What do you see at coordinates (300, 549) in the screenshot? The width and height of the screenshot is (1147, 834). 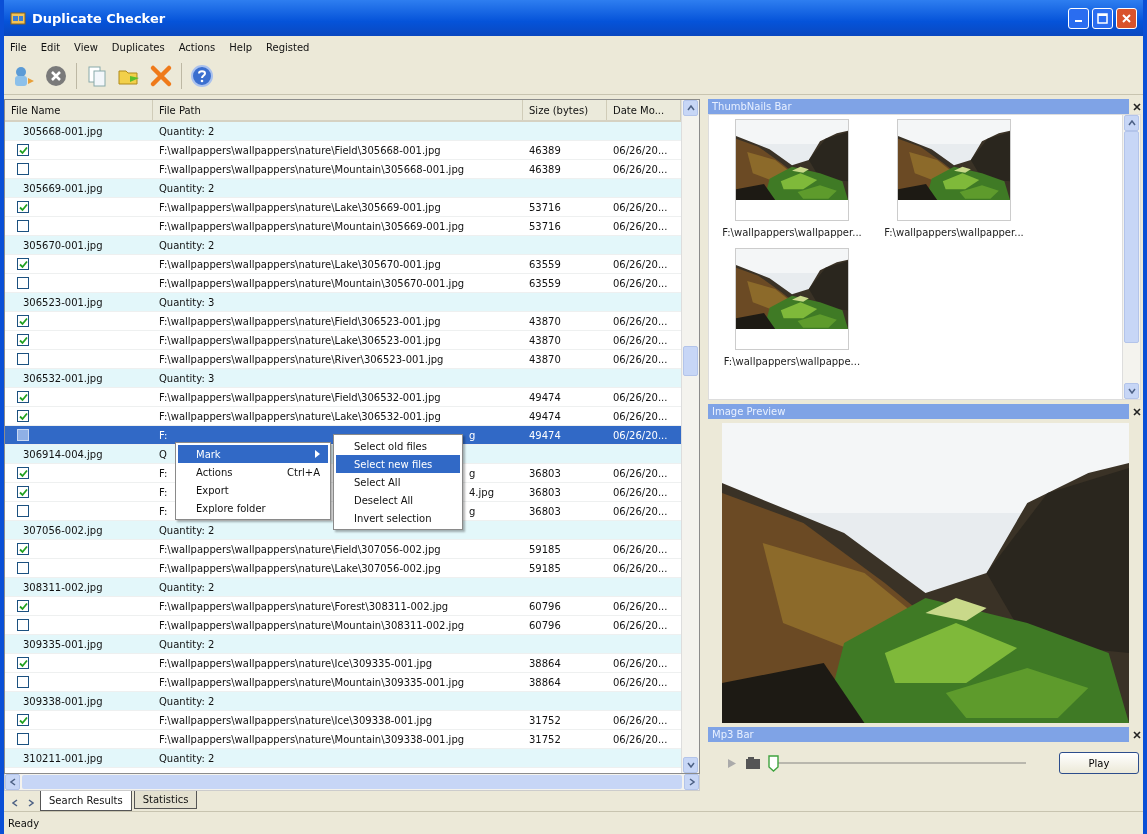 I see `table-cell: F:\wallpappers\wallpappers\nature\Field\307056-002.jpg` at bounding box center [300, 549].